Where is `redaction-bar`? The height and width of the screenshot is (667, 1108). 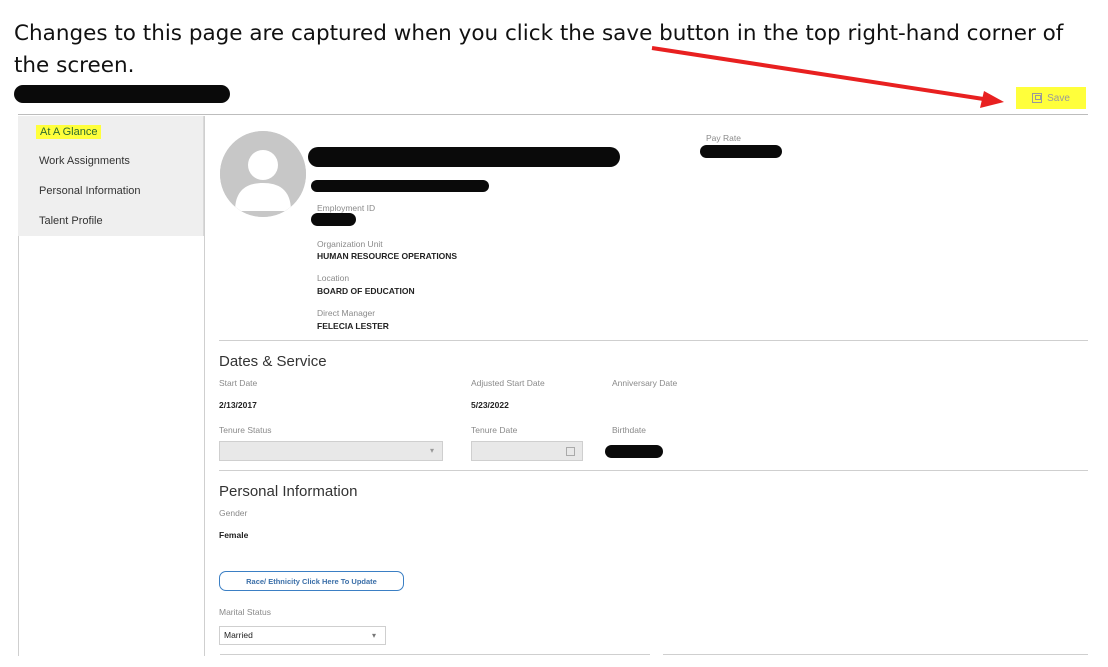 redaction-bar is located at coordinates (122, 94).